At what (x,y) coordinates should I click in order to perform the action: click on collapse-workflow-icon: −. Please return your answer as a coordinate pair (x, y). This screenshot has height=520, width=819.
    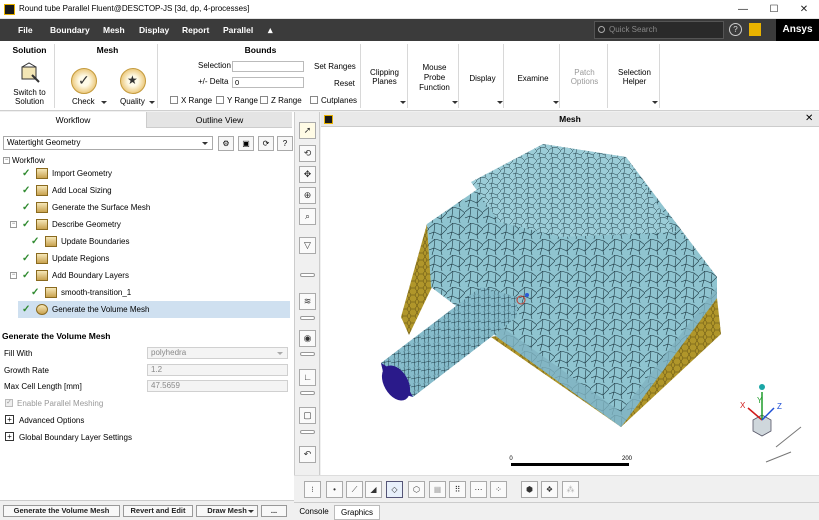
    Looking at the image, I should click on (6, 160).